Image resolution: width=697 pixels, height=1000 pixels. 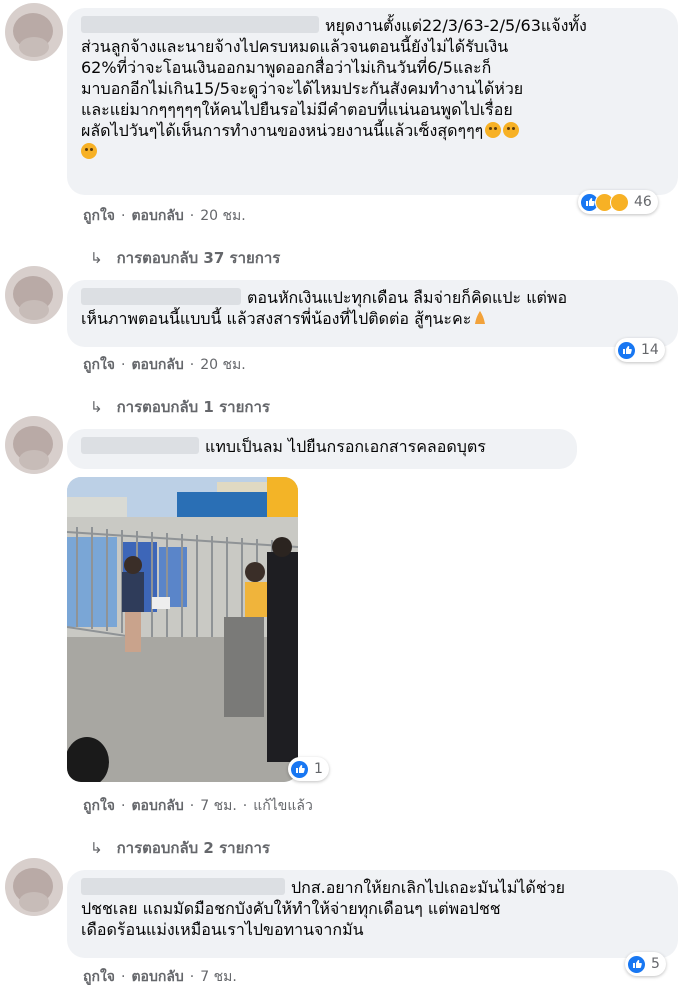 What do you see at coordinates (283, 806) in the screenshot?
I see `edited-label: แก้ไขแล้ว` at bounding box center [283, 806].